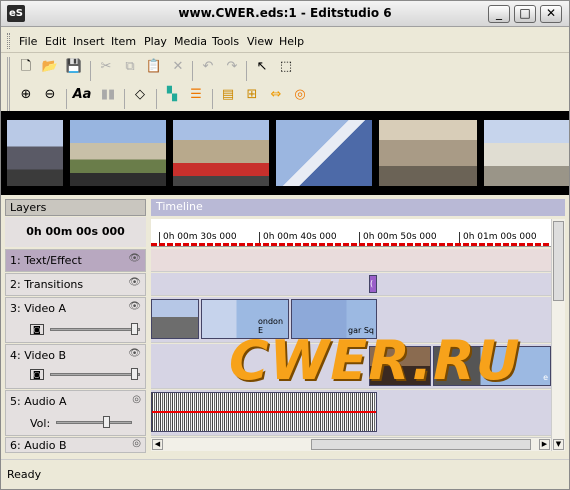 Image resolution: width=570 pixels, height=490 pixels. What do you see at coordinates (89, 41) in the screenshot?
I see `menu-insert: Insert` at bounding box center [89, 41].